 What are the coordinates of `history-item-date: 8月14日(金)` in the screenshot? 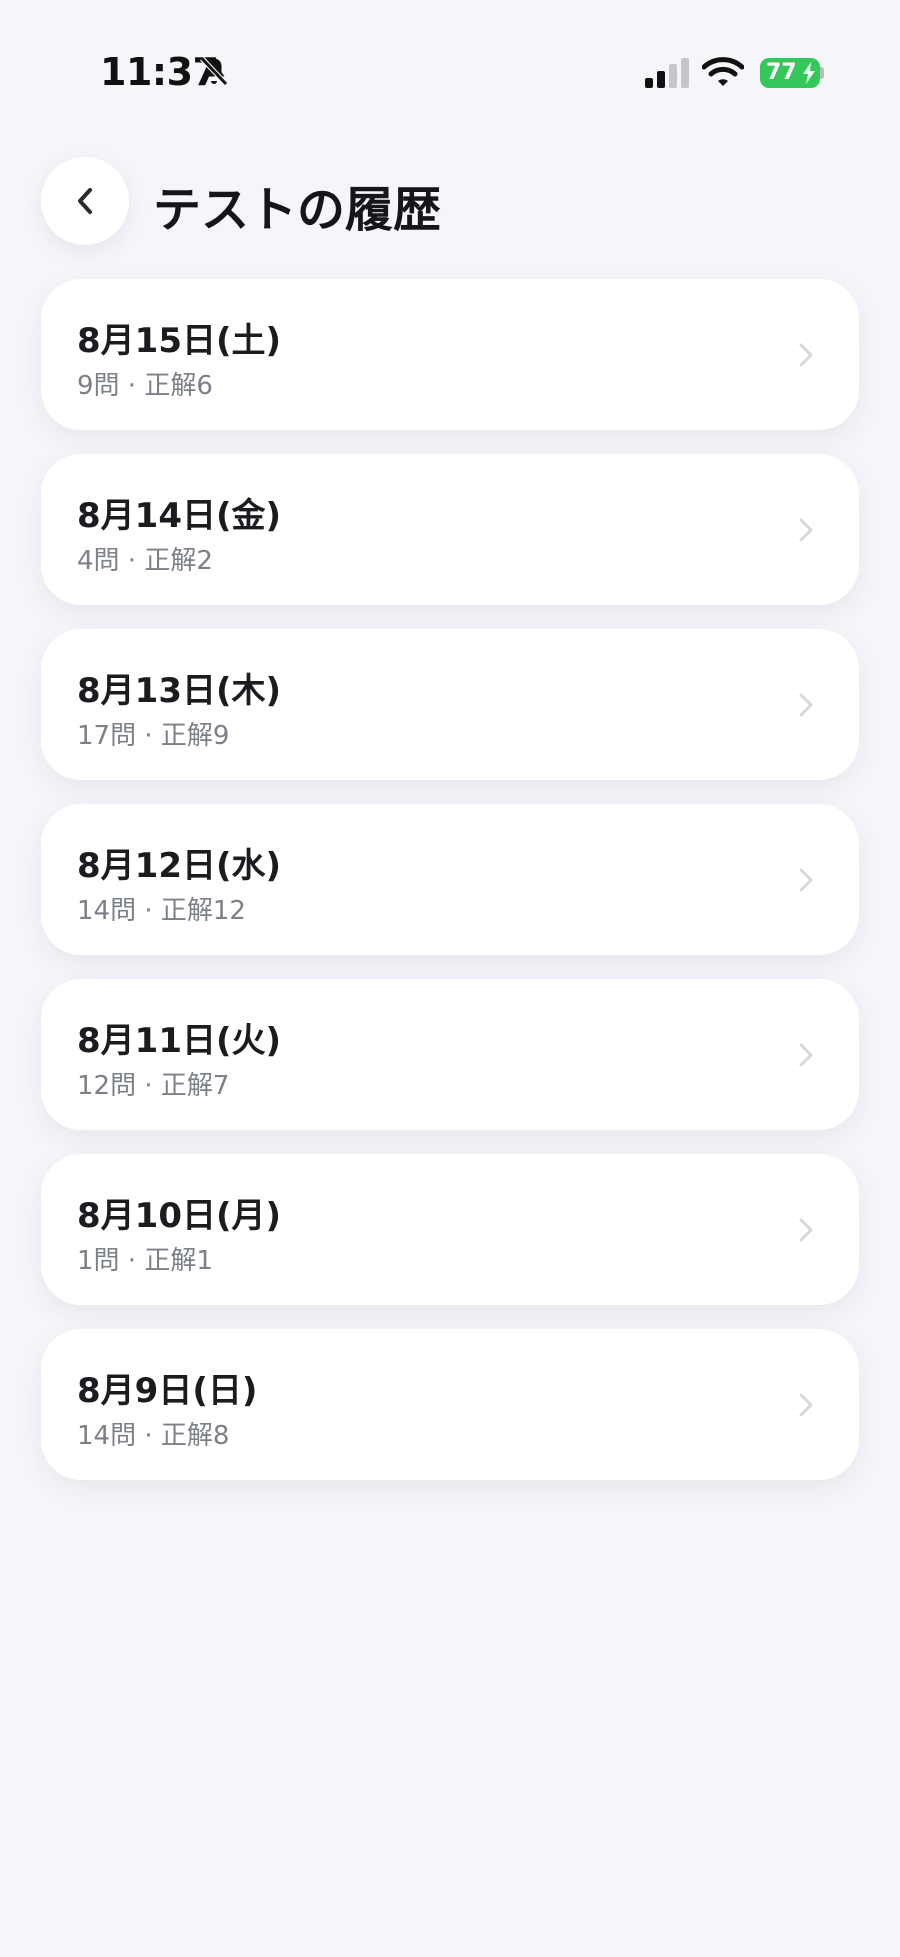 It's located at (179, 516).